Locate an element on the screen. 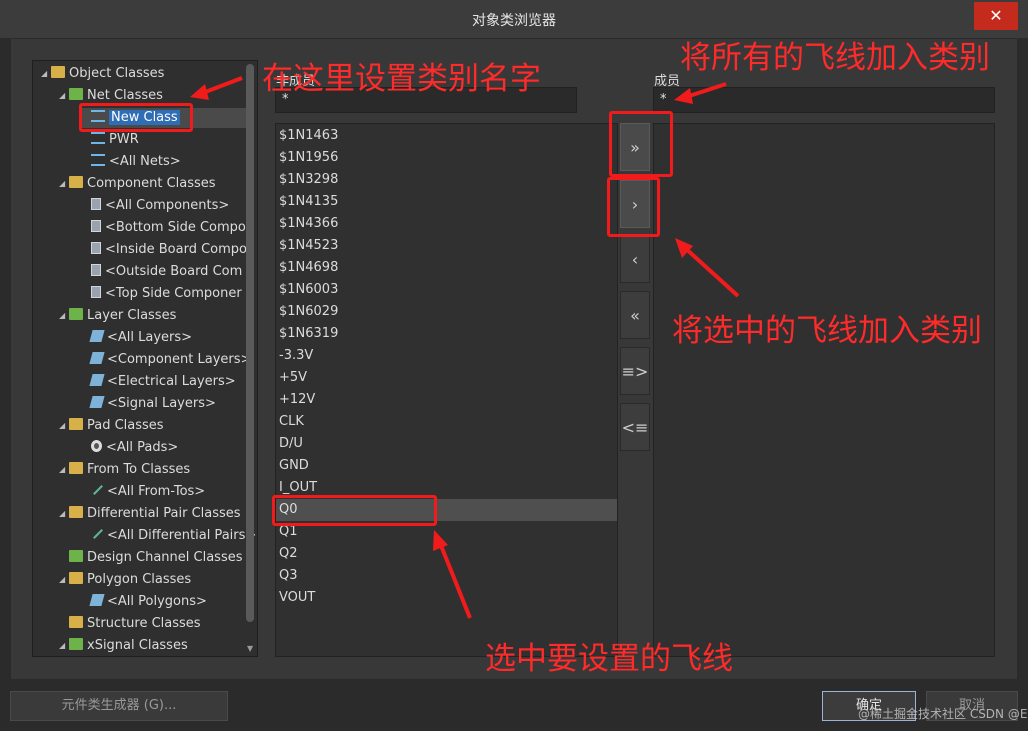 Image resolution: width=1028 pixels, height=731 pixels. fromto-icon is located at coordinates (97, 490).